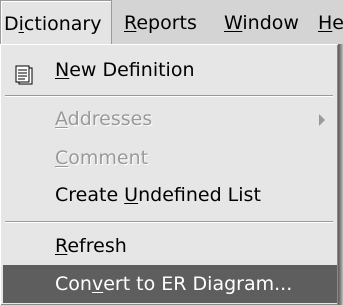  I want to click on menu-item-label: Addresses, so click(104, 119).